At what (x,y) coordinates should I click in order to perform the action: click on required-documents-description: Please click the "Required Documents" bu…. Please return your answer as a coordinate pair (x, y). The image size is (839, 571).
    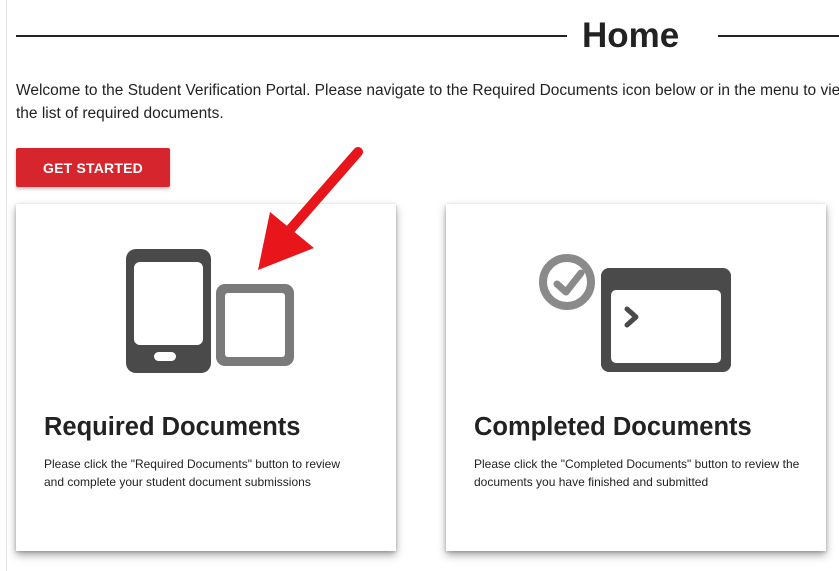
    Looking at the image, I should click on (192, 473).